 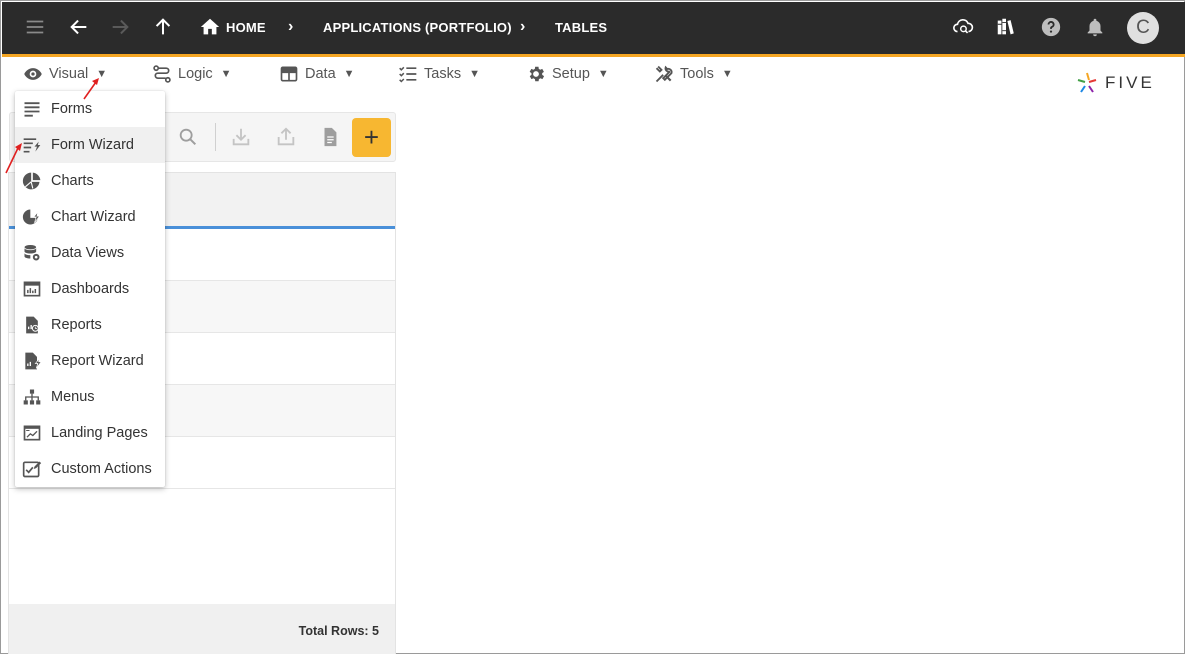 I want to click on document-icon, so click(x=330, y=137).